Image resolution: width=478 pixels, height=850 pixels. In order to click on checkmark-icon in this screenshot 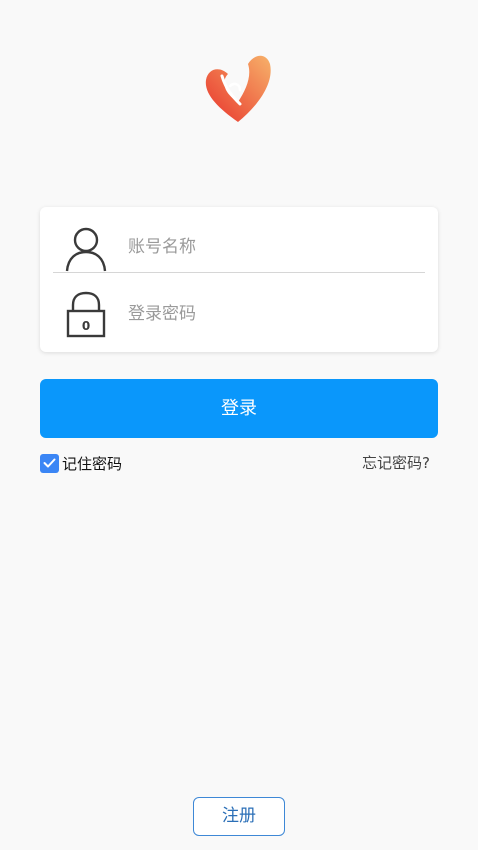, I will do `click(49, 463)`.